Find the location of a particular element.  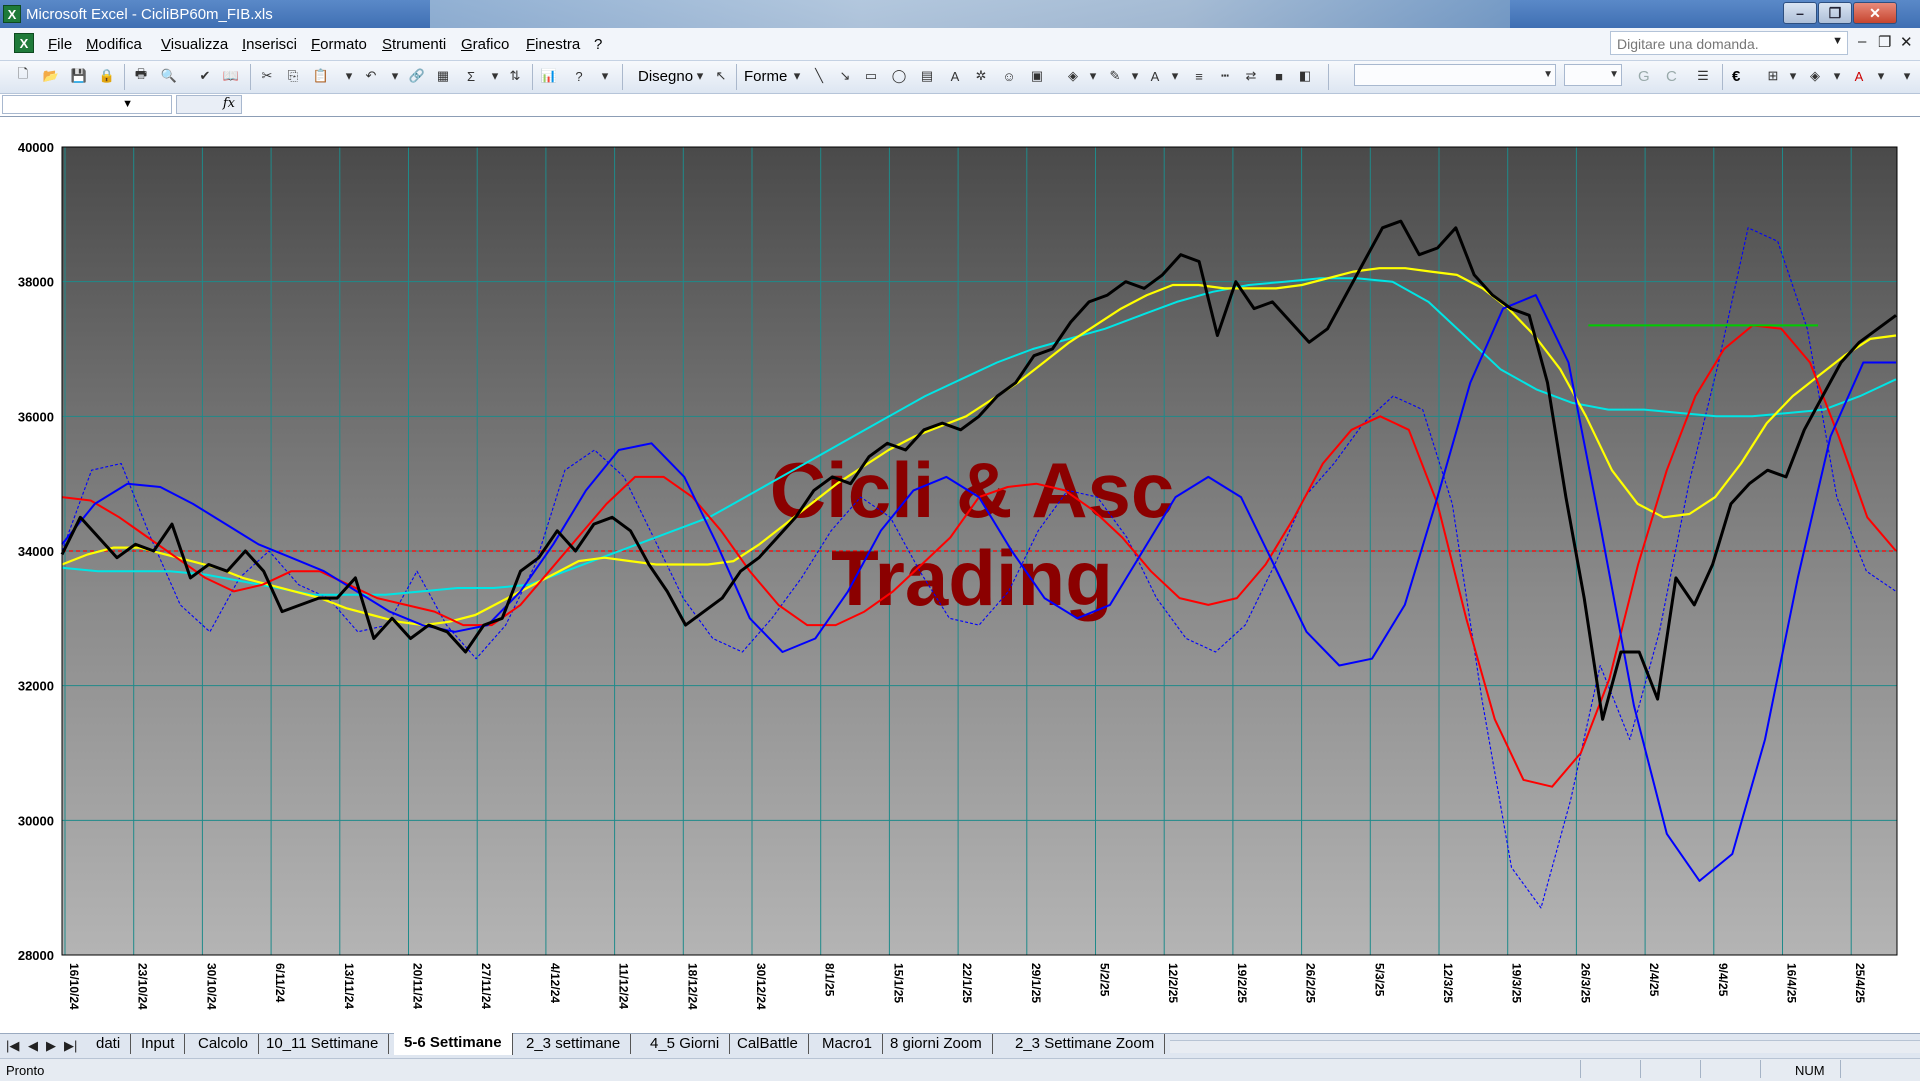

menu-formato: Formato is located at coordinates (339, 44).